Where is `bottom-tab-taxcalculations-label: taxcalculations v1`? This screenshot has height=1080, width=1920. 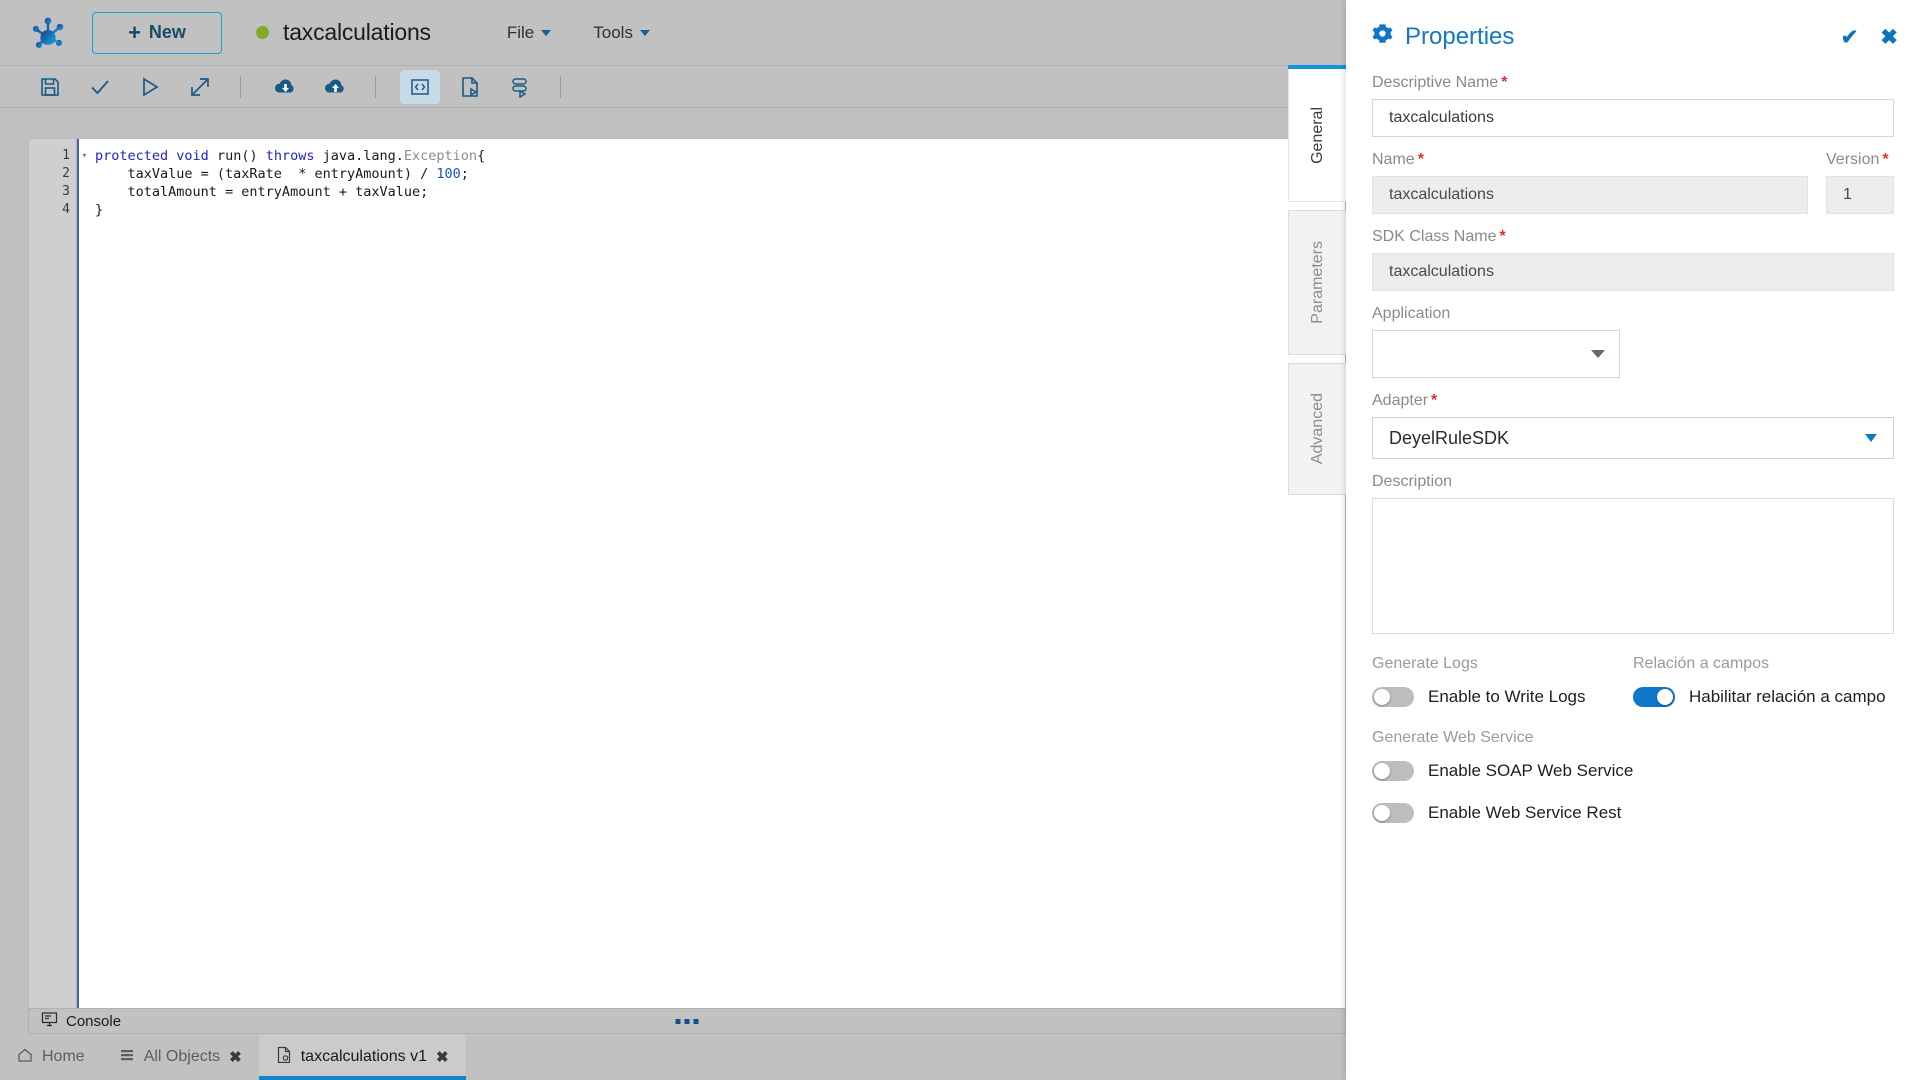 bottom-tab-taxcalculations-label: taxcalculations v1 is located at coordinates (364, 1056).